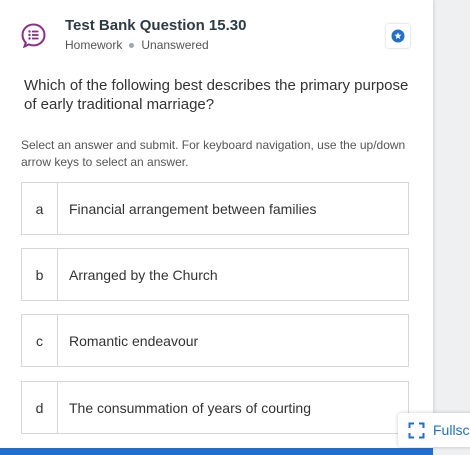  Describe the element at coordinates (190, 407) in the screenshot. I see `option-text: The consummation of years of courting` at that location.